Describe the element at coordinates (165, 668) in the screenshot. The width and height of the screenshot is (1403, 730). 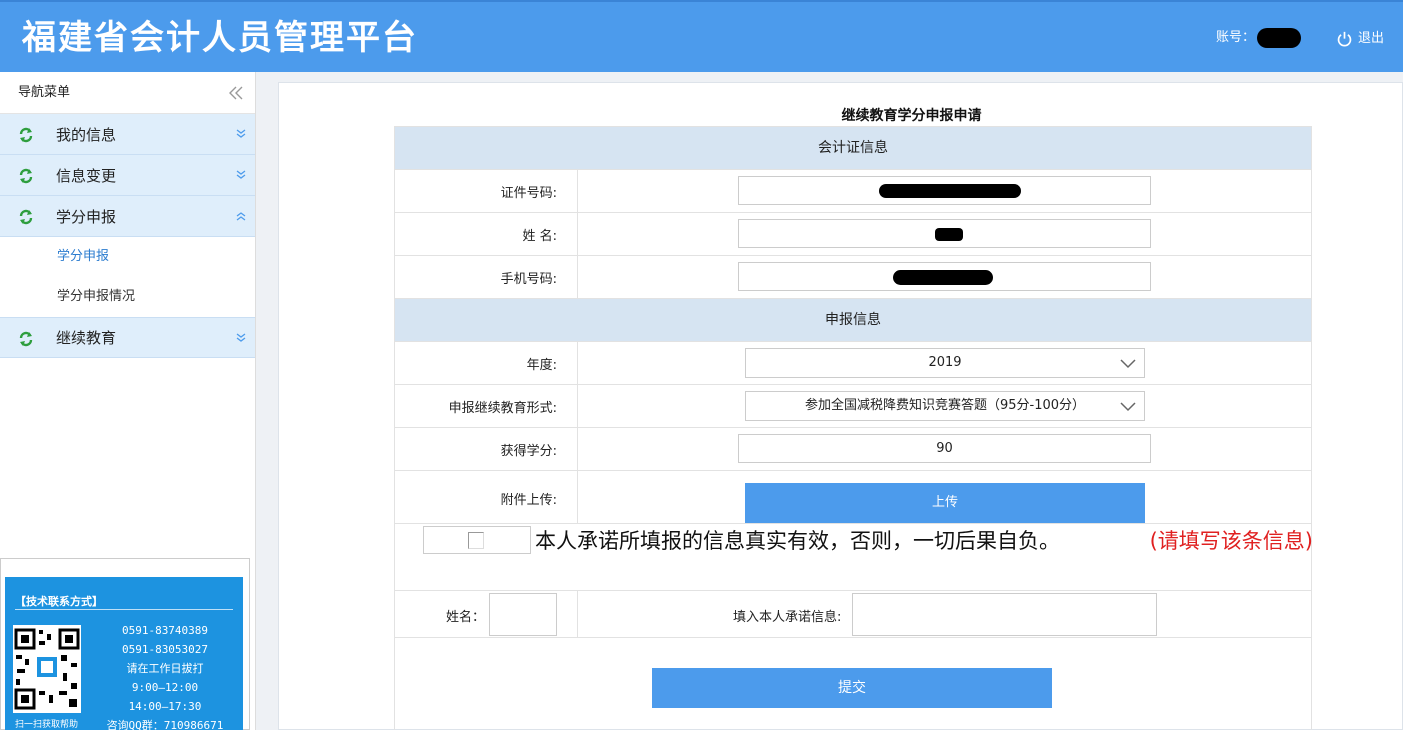
I see `contact-note: 请在工作日拔打` at that location.